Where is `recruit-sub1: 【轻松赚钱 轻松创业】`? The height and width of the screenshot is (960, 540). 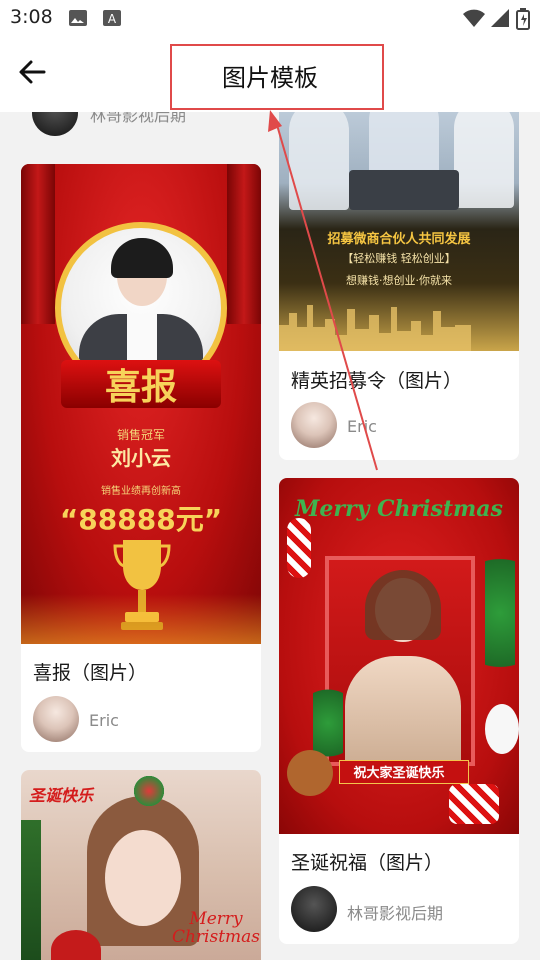
recruit-sub1: 【轻松赚钱 轻松创业】 is located at coordinates (399, 258).